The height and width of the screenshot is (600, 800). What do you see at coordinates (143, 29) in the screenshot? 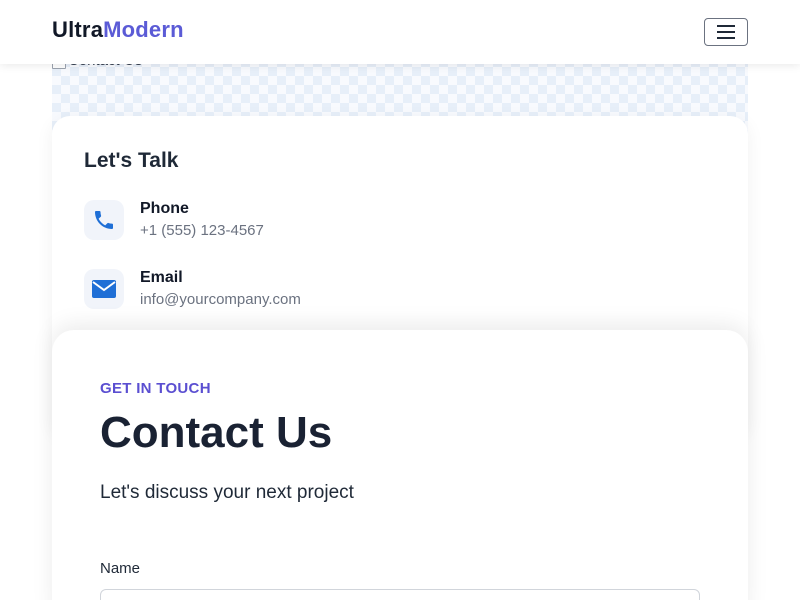
I see `brand-part2: Modern` at bounding box center [143, 29].